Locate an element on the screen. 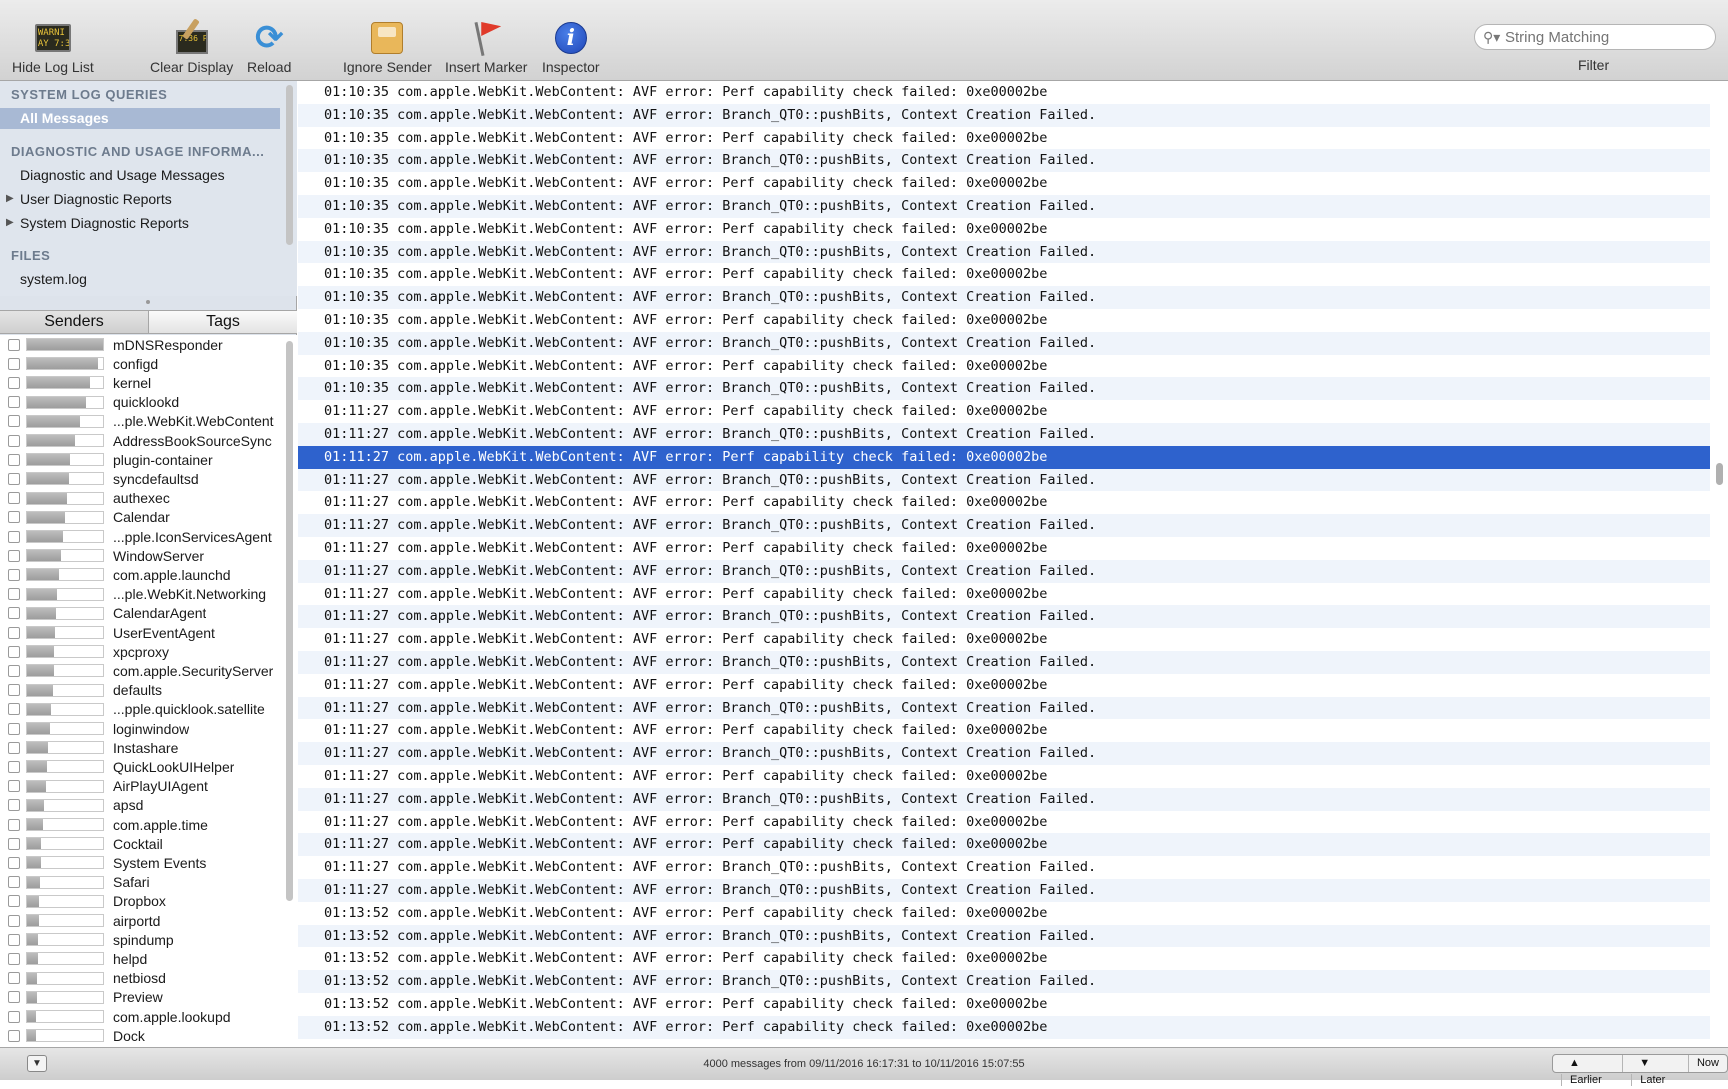  later-button: ▼ Later is located at coordinates (1655, 1070).